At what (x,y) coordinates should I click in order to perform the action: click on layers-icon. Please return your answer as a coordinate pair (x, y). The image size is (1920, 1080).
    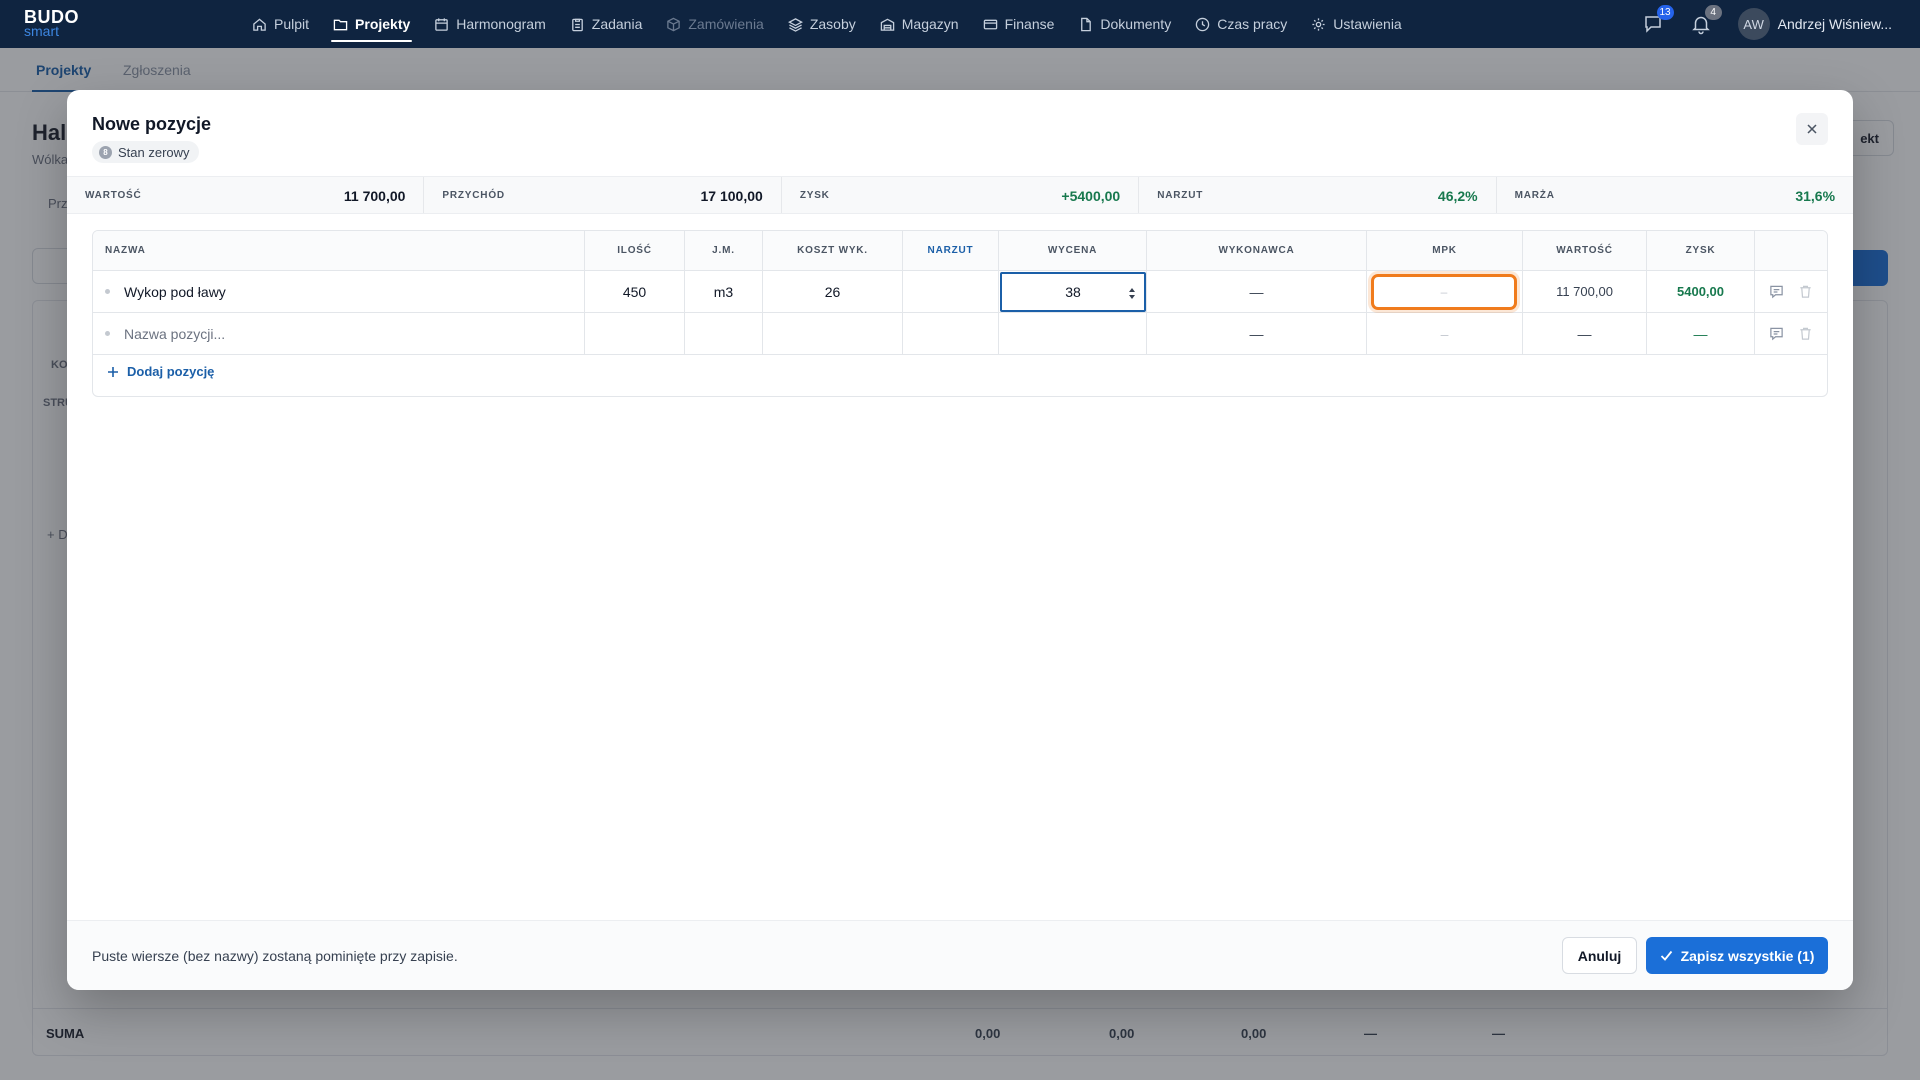
    Looking at the image, I should click on (795, 24).